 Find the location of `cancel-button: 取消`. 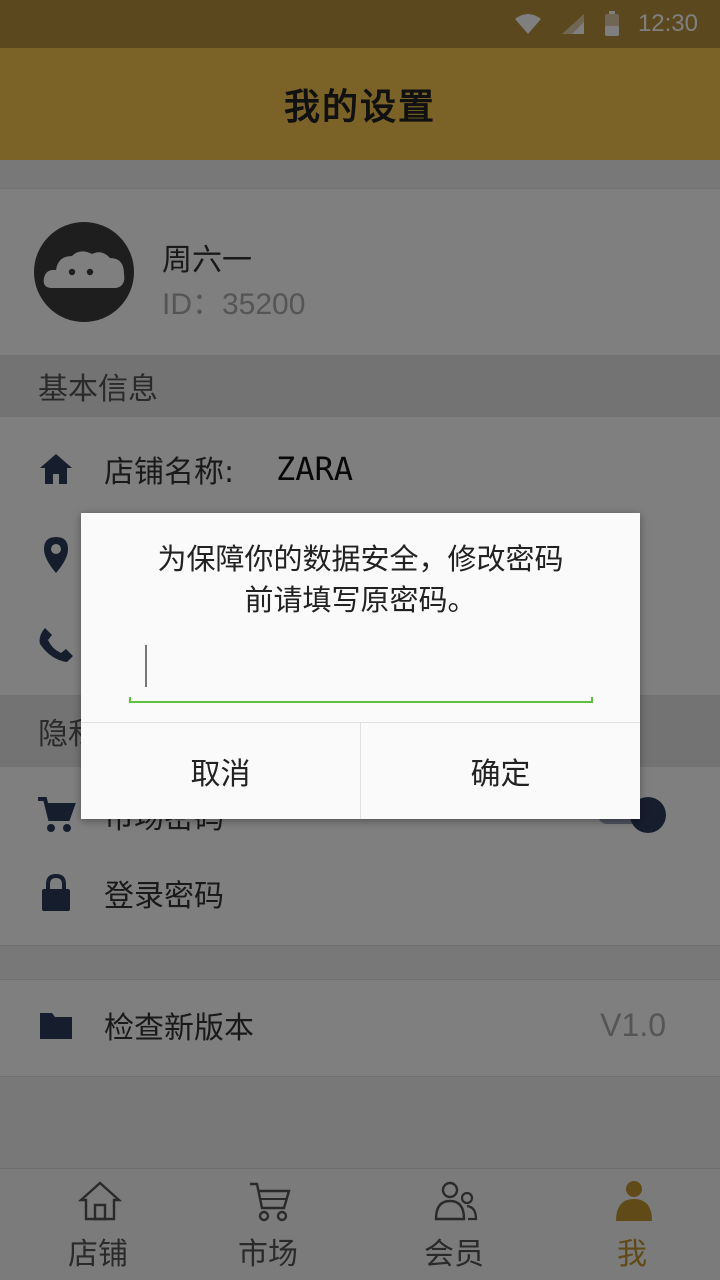

cancel-button: 取消 is located at coordinates (220, 771).